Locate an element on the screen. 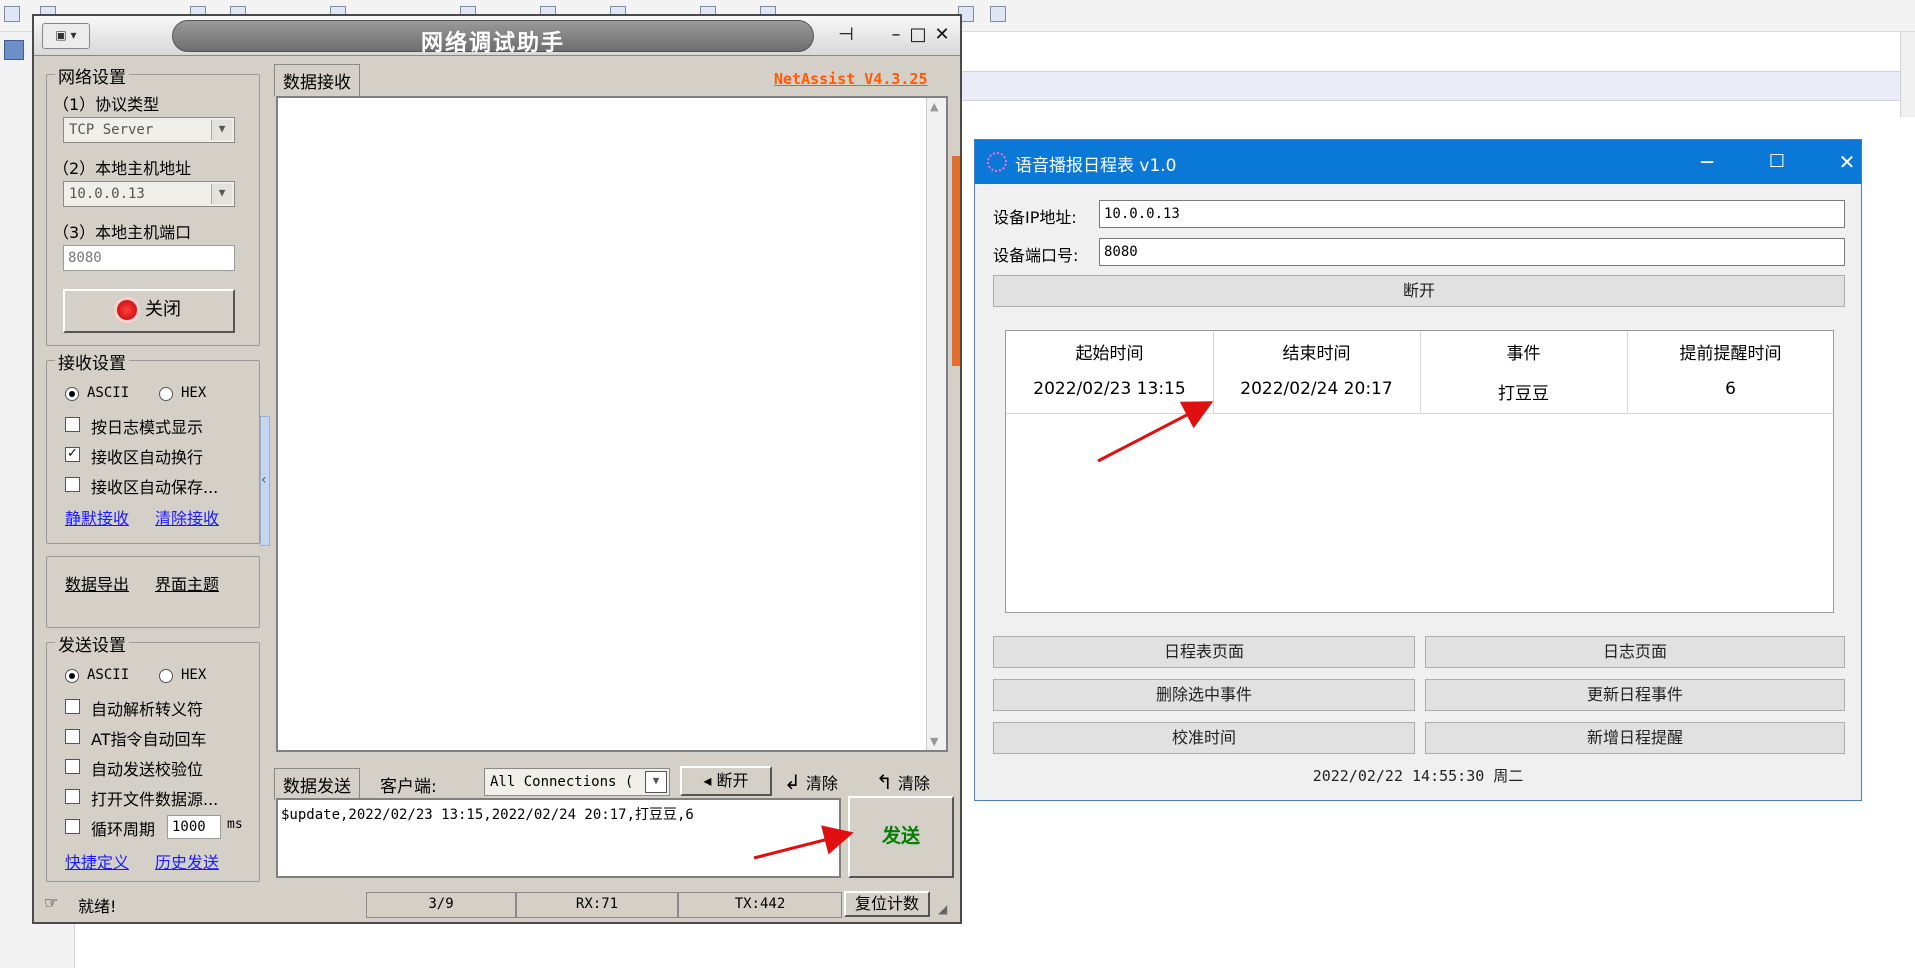 This screenshot has height=968, width=1915. scroll-up-icon: ▲ is located at coordinates (934, 106).